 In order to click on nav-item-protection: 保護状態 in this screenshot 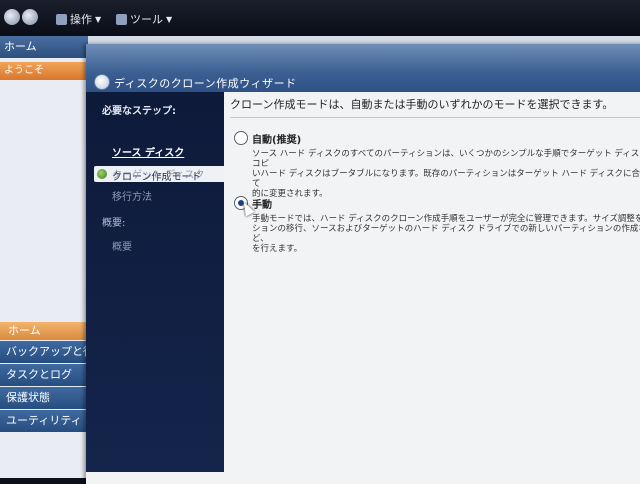, I will do `click(44, 398)`.